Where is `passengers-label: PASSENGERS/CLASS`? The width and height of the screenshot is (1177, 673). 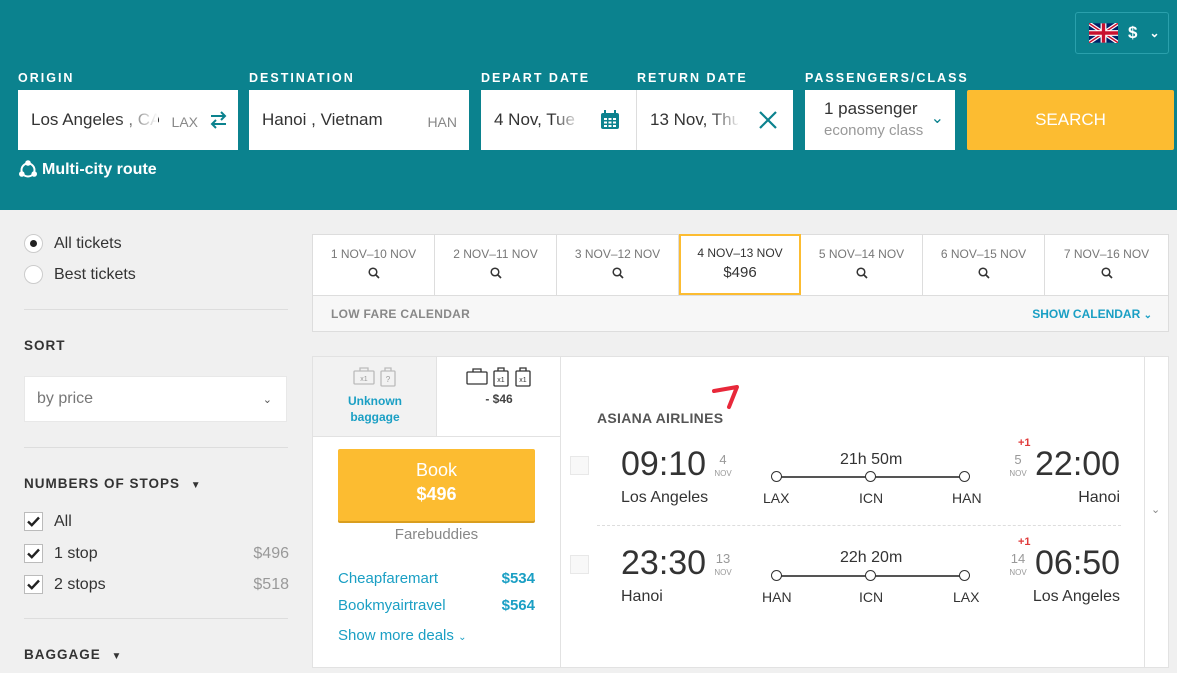 passengers-label: PASSENGERS/CLASS is located at coordinates (887, 78).